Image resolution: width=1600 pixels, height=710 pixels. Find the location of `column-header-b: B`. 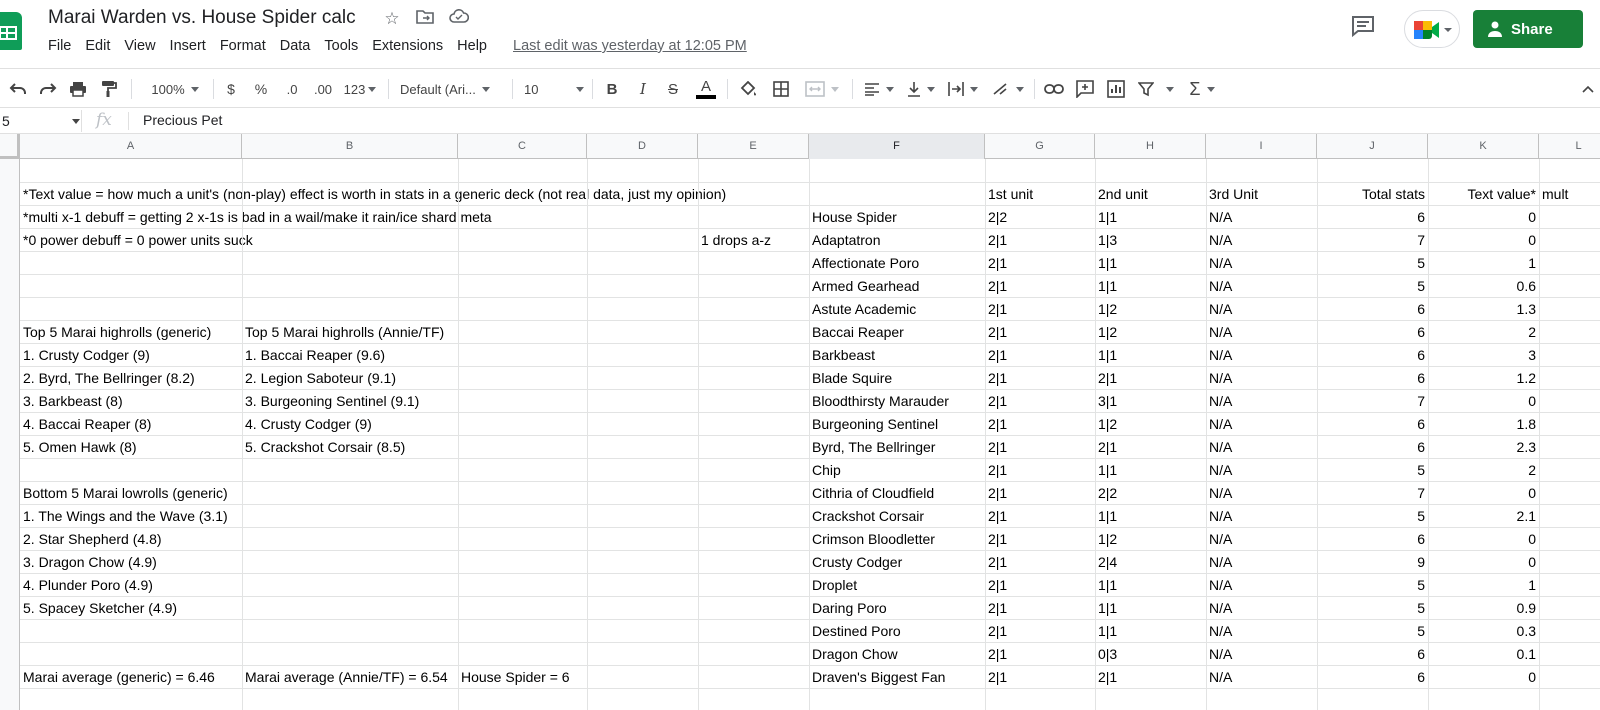

column-header-b: B is located at coordinates (350, 146).